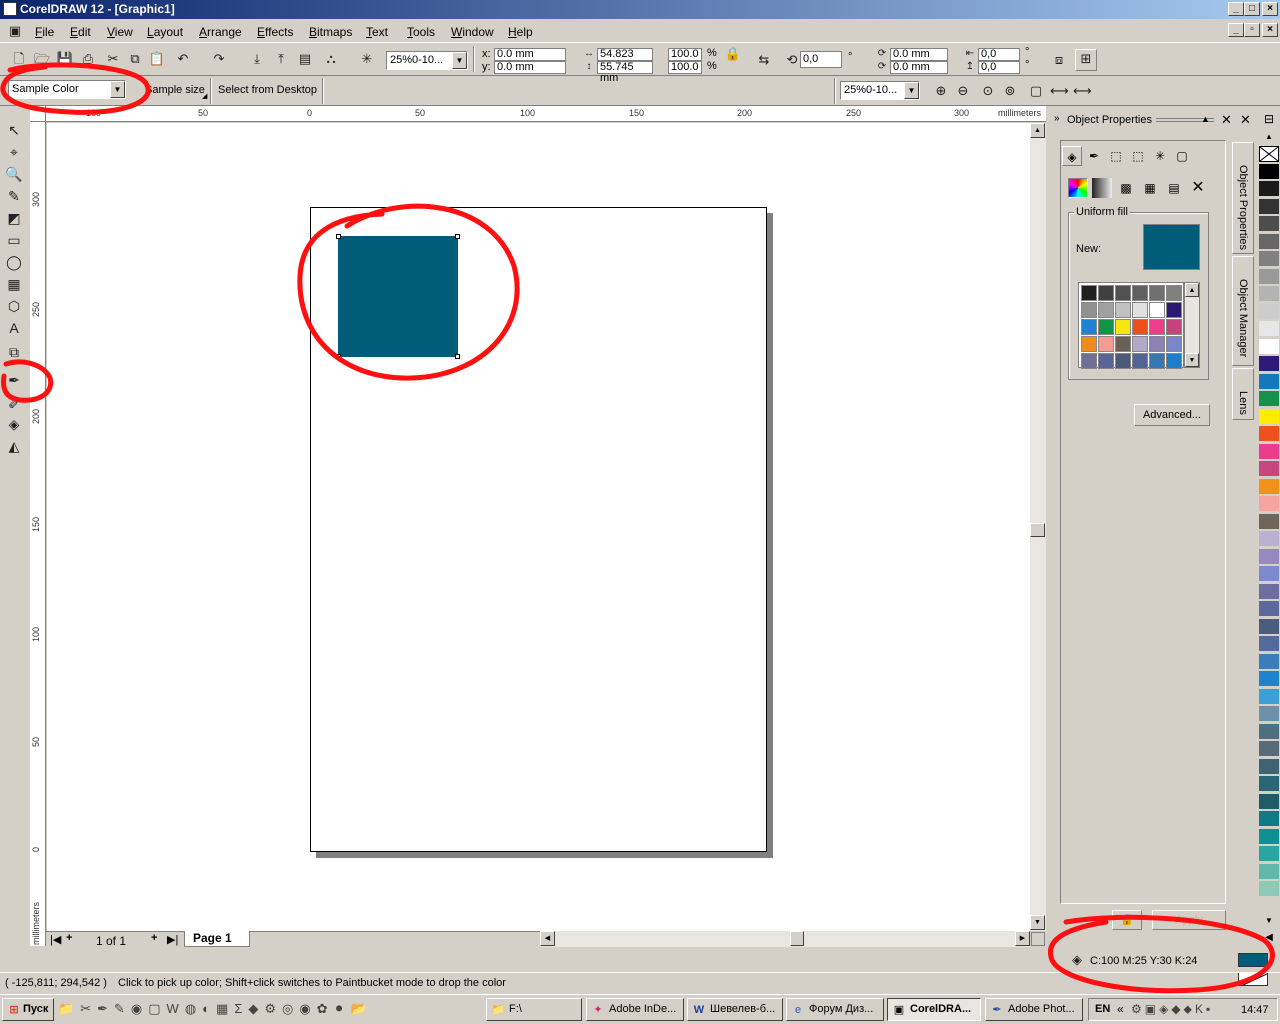 The width and height of the screenshot is (1280, 1024). I want to click on taskbar-item-folder: 📁 F:\, so click(534, 1009).